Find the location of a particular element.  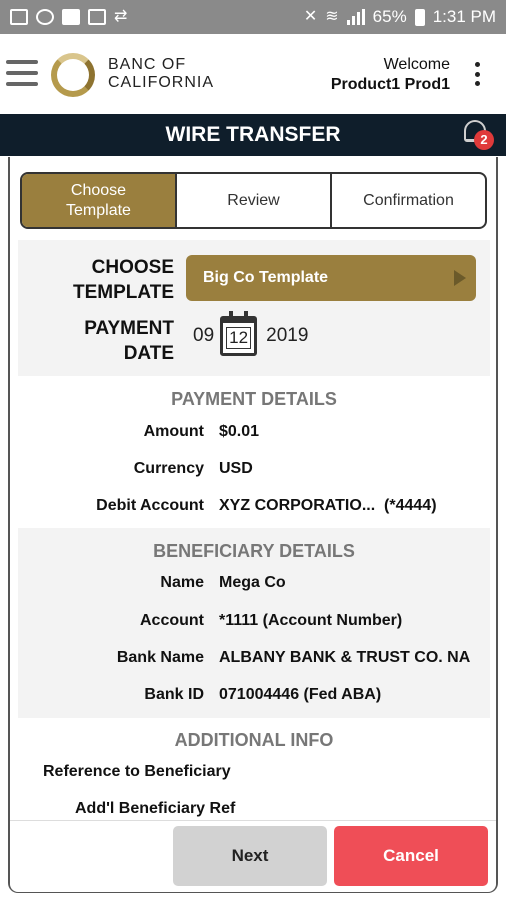

tab-label: Choose Template is located at coordinates (98, 200).